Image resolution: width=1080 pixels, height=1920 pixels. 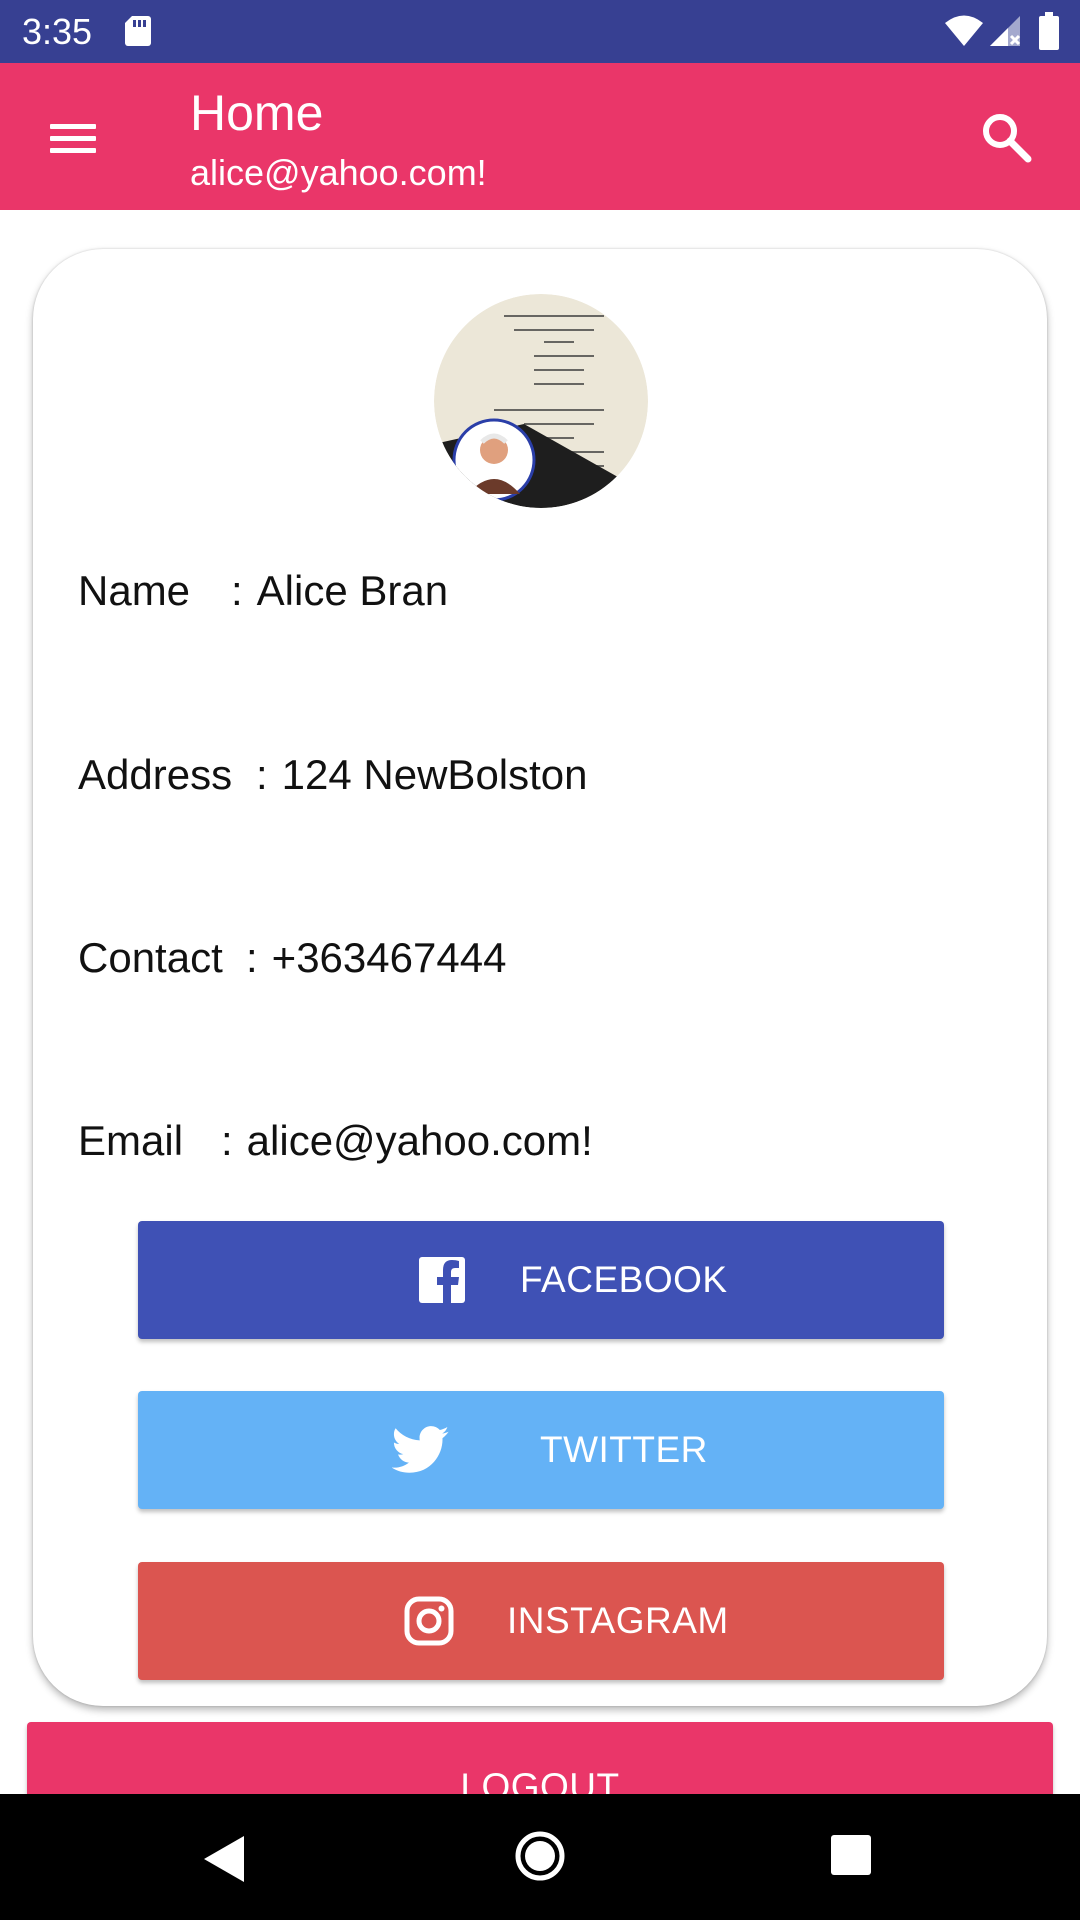 I want to click on facebook-button: FACEBOOK, so click(x=541, y=1280).